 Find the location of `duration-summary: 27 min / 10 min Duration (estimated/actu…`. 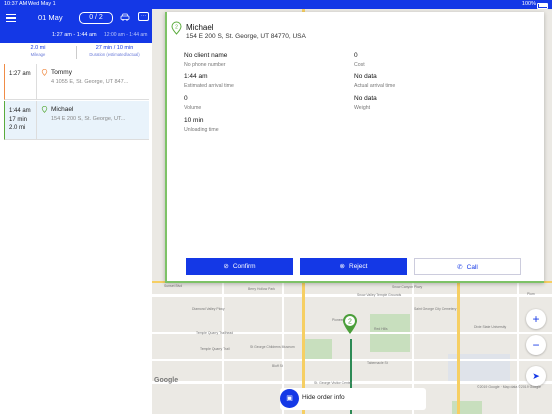

duration-summary: 27 min / 10 min Duration (estimated/actu… is located at coordinates (114, 51).